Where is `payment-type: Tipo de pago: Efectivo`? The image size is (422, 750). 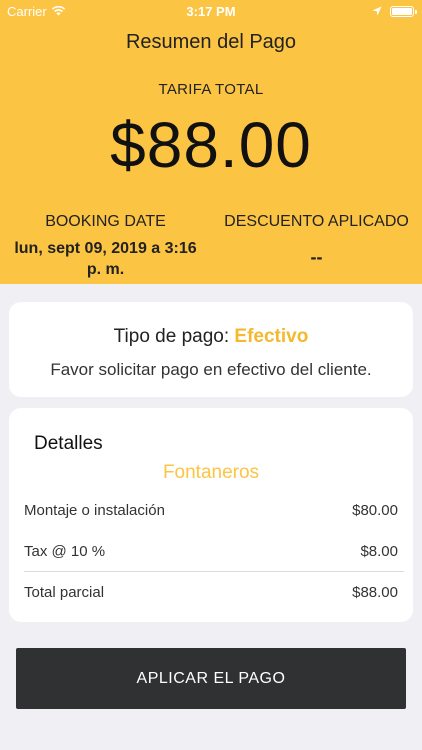 payment-type: Tipo de pago: Efectivo is located at coordinates (211, 337).